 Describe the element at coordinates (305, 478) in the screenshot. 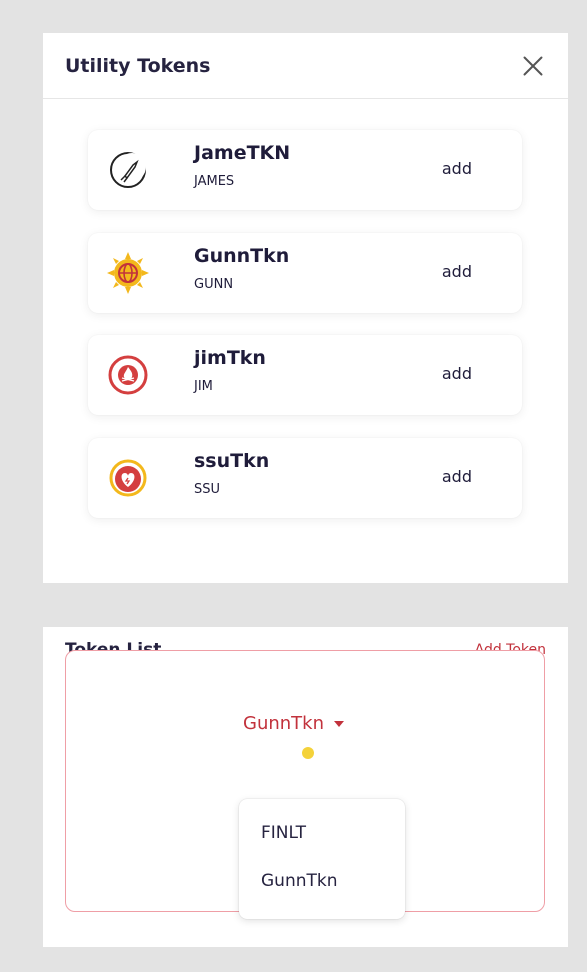

I see `token-card-ssutkn: ssuTkn SSU add` at that location.